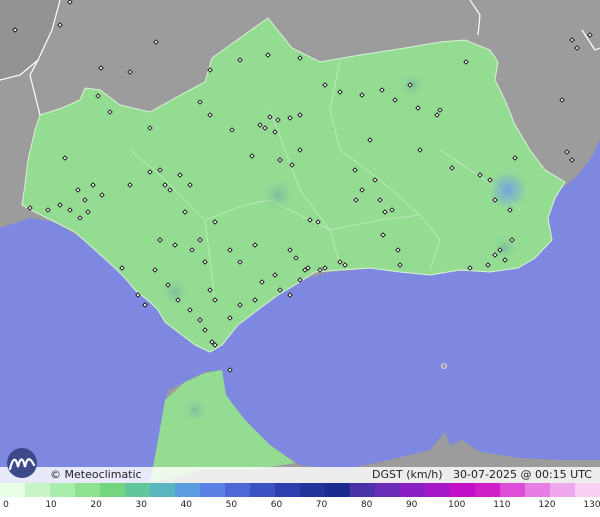 This screenshot has height=517, width=600. Describe the element at coordinates (96, 474) in the screenshot. I see `brand-name: © Meteoclimatic` at that location.